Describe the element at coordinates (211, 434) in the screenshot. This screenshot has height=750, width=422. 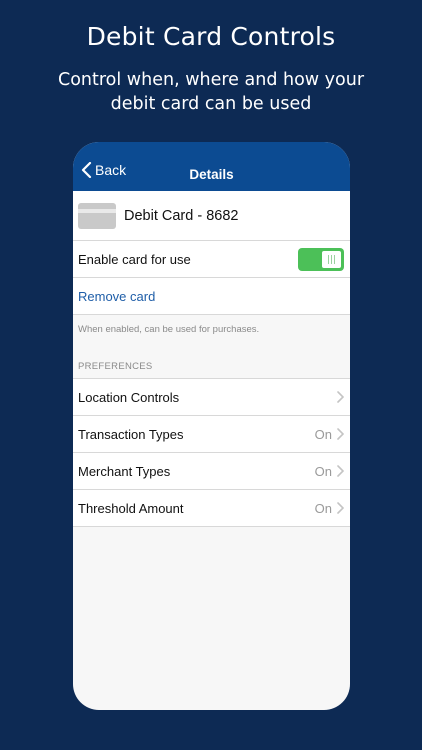
I see `pref-transaction-types: Transaction Types On` at that location.